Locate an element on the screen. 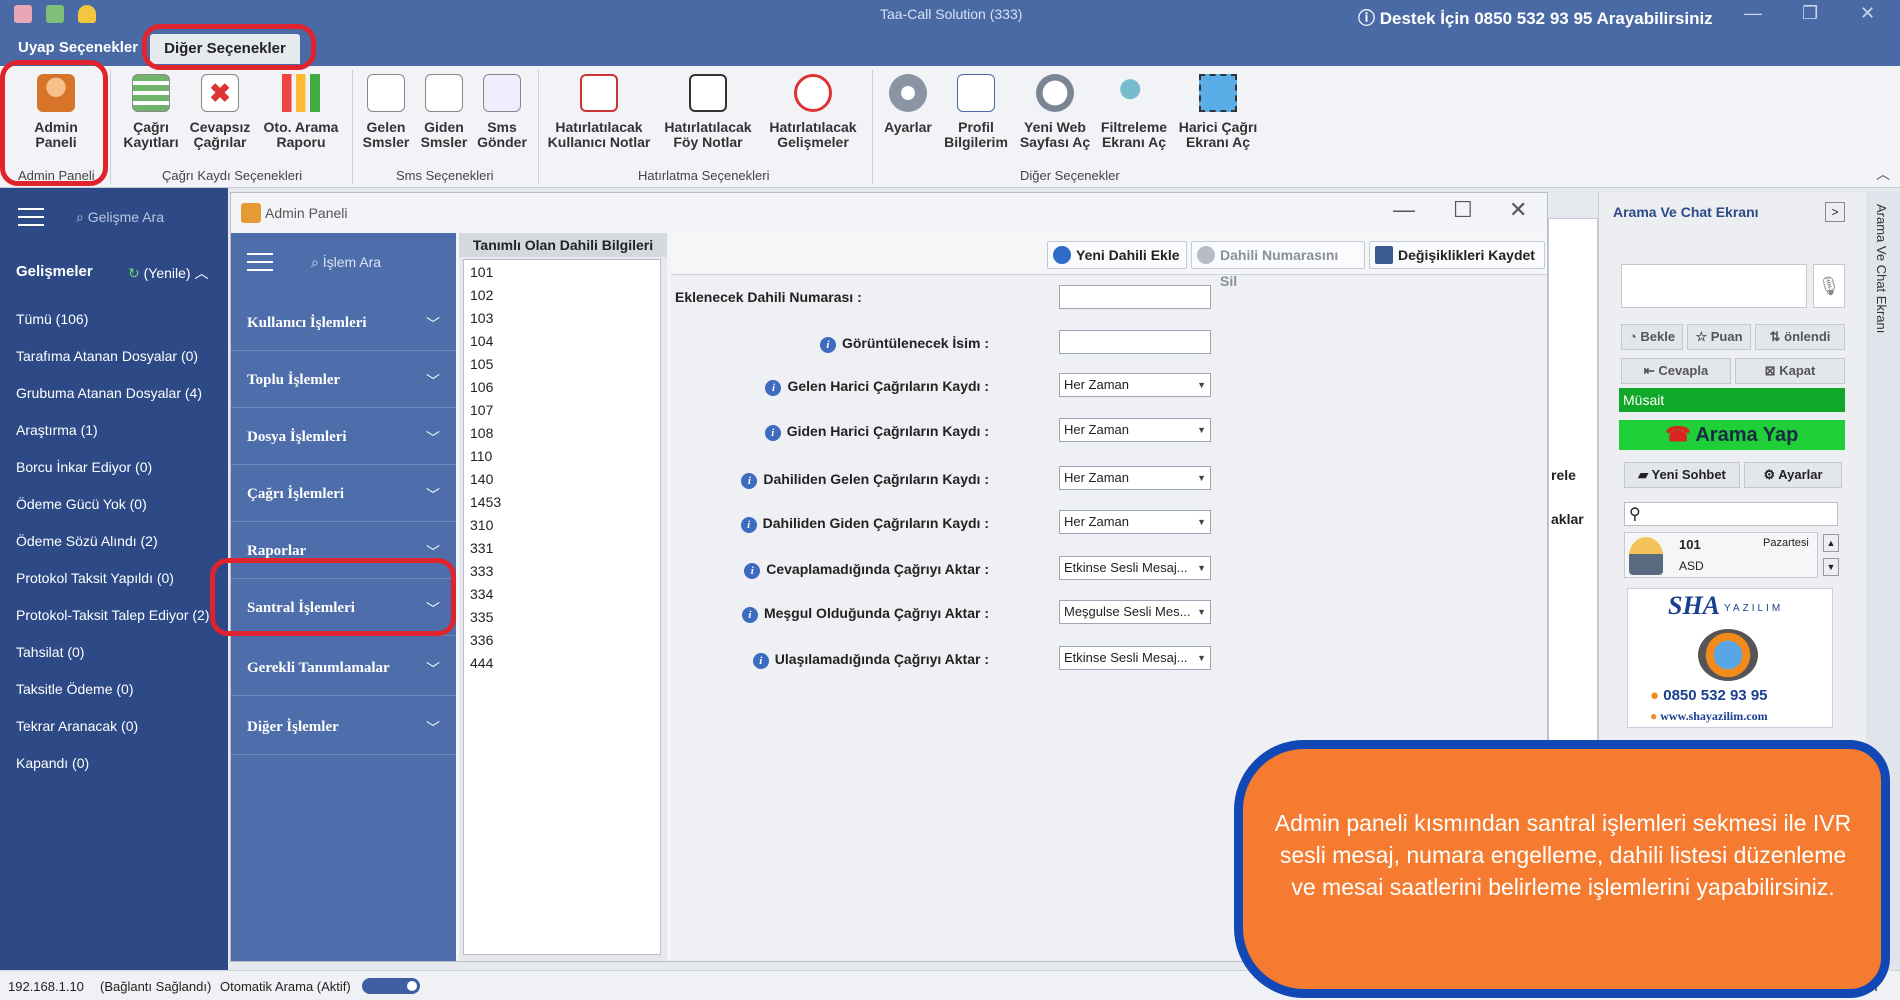 Image resolution: width=1900 pixels, height=1000 pixels. hold-button: ◔ Bekle is located at coordinates (1652, 337).